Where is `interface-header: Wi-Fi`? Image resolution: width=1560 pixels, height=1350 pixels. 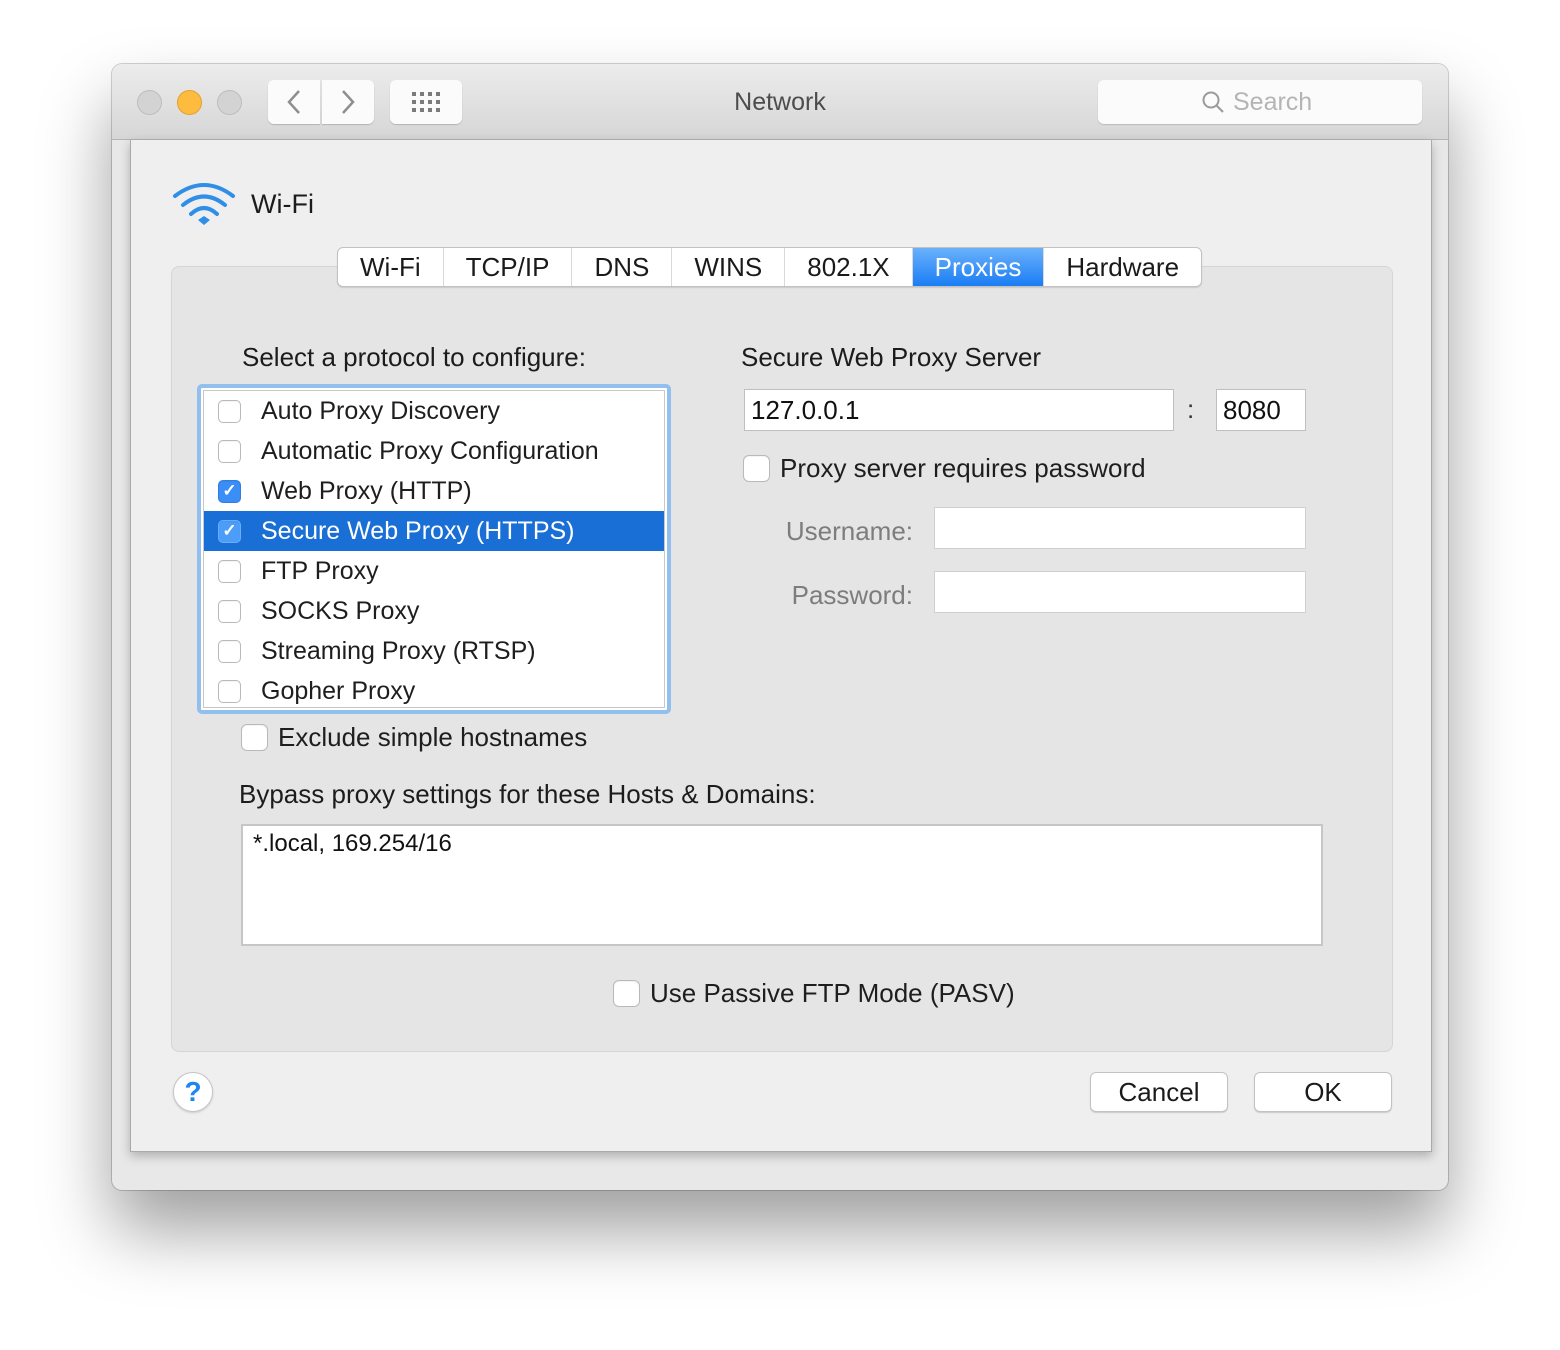
interface-header: Wi-Fi is located at coordinates (242, 204).